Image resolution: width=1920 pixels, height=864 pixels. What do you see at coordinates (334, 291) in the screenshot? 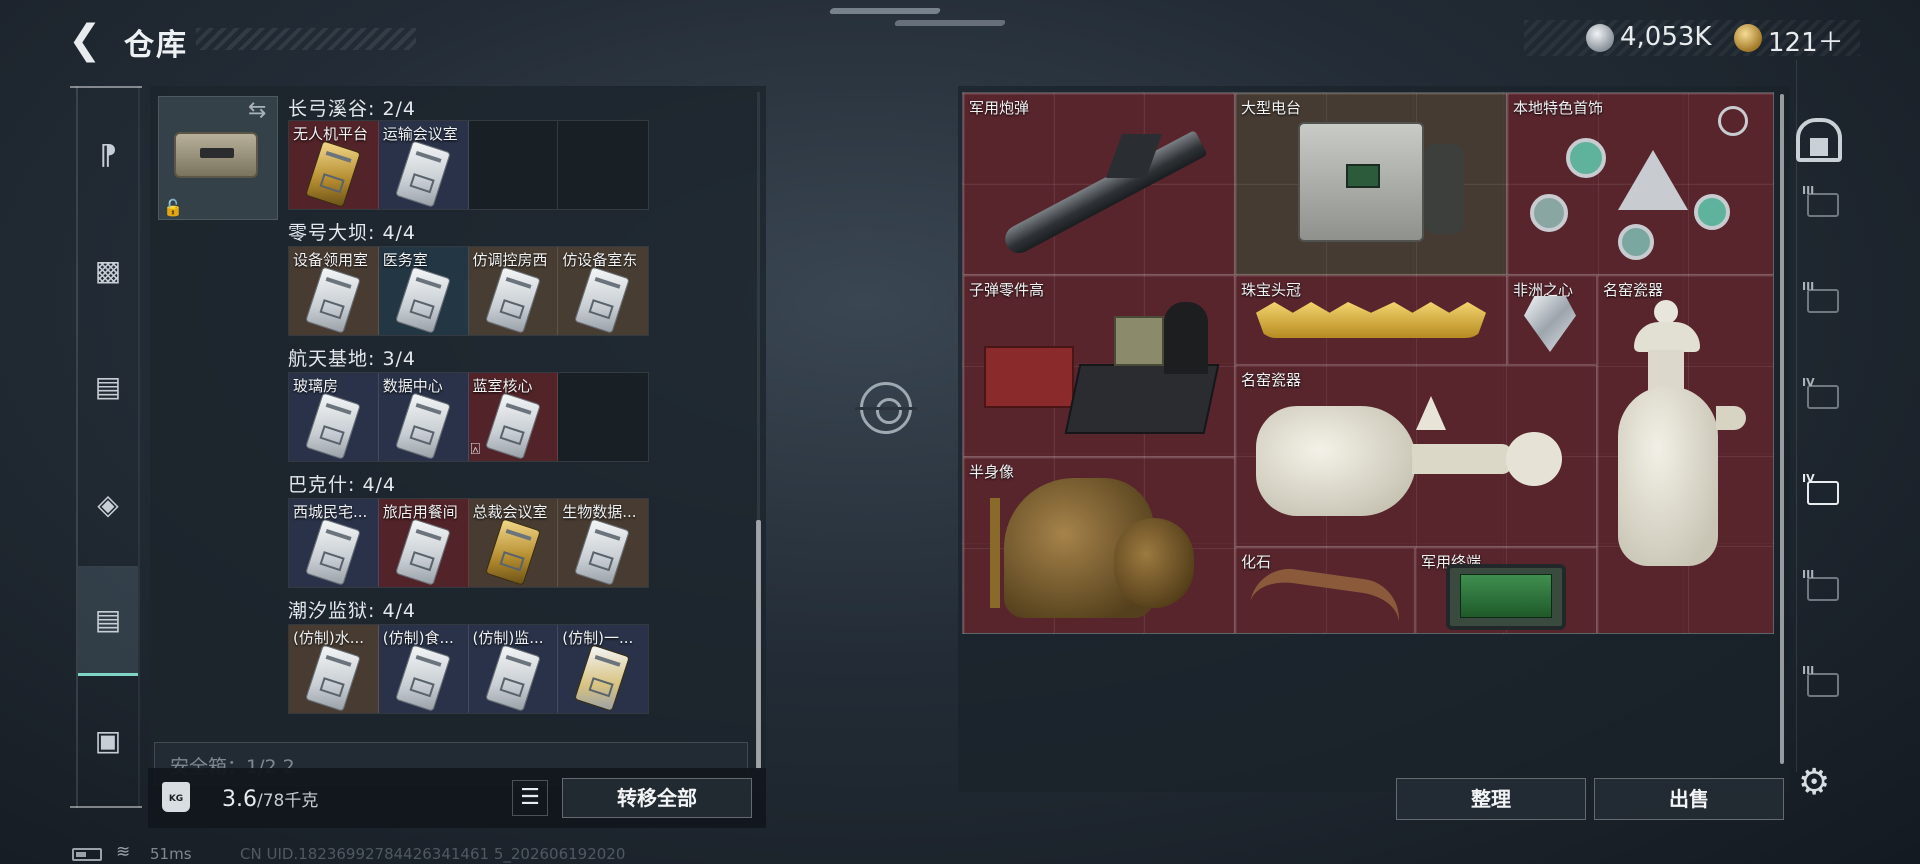
I see `keycard-slot: 设备领用室` at bounding box center [334, 291].